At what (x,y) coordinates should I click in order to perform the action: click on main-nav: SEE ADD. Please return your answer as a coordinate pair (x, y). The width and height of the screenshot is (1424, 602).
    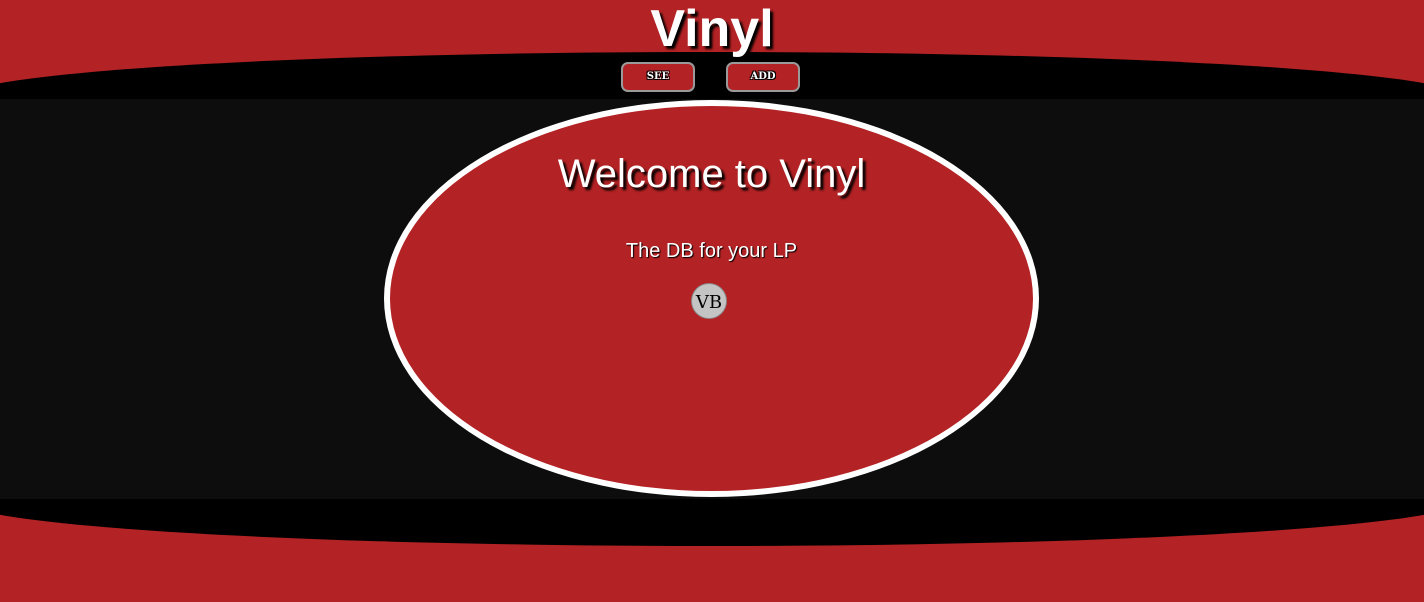
    Looking at the image, I should click on (712, 77).